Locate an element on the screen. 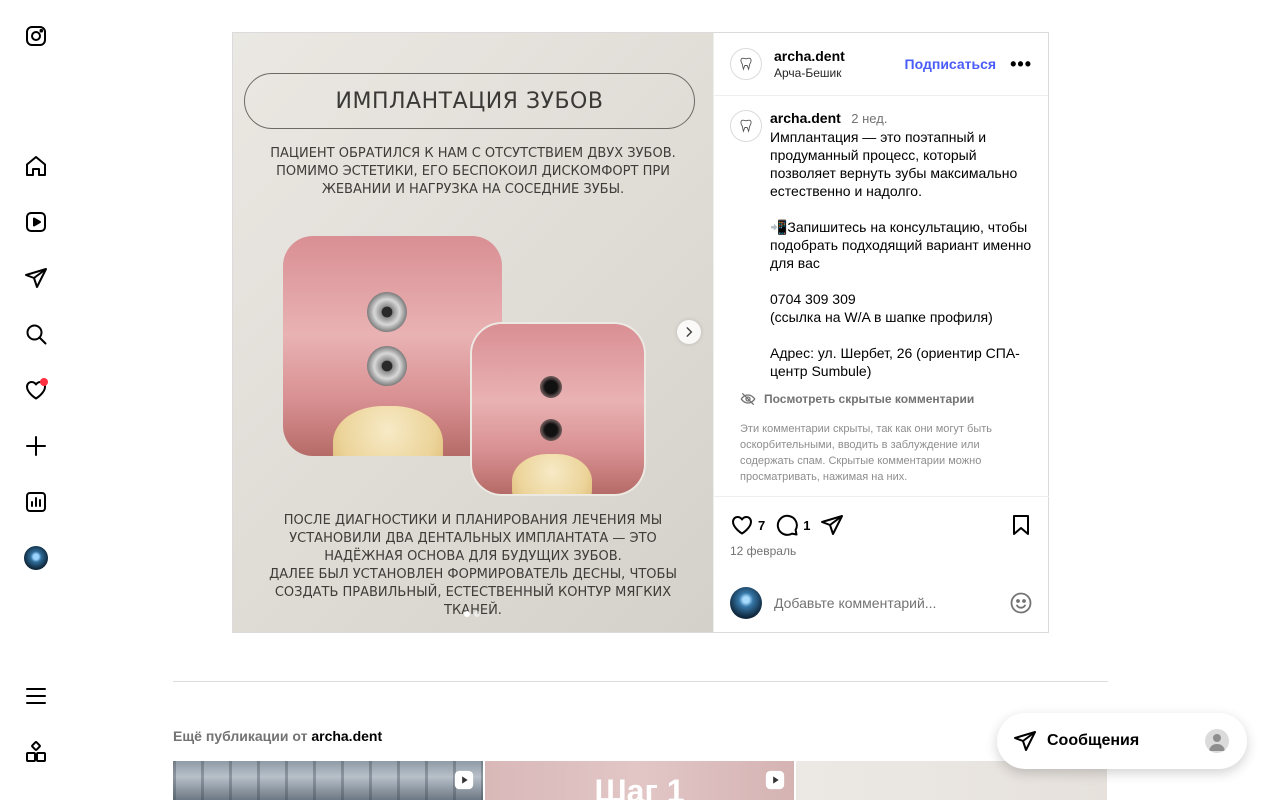  more-options-button: ••• is located at coordinates (1021, 64).